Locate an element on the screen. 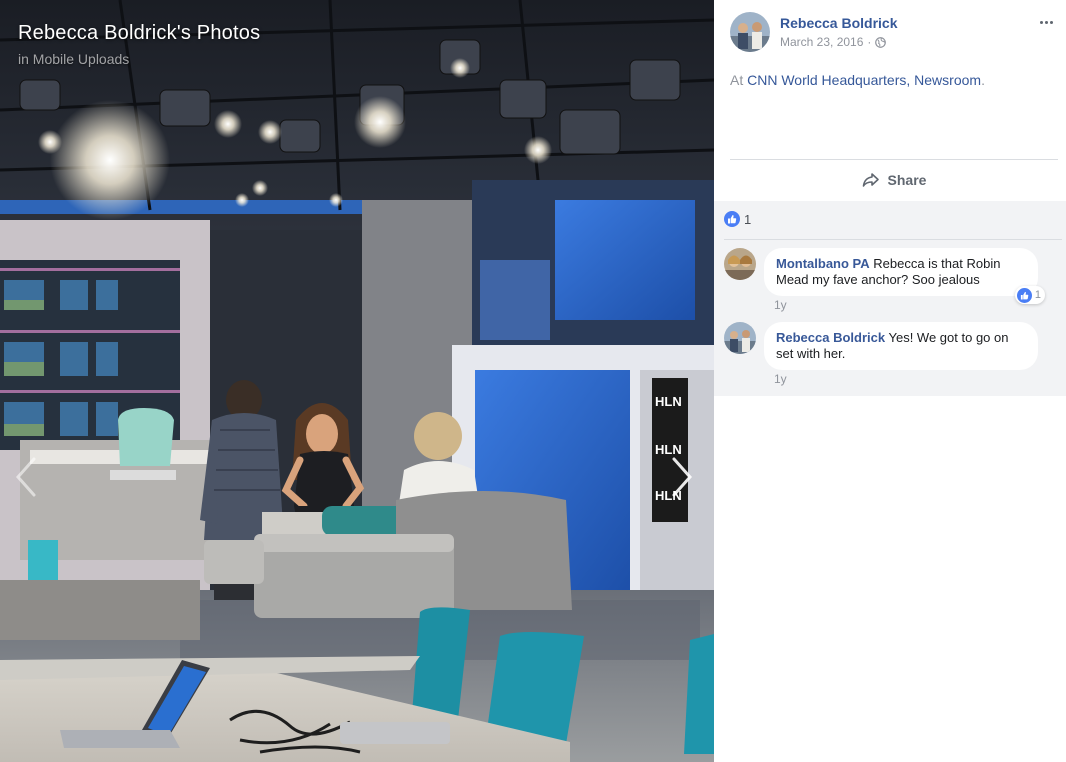 This screenshot has height=762, width=1066. reaction-count: 1 is located at coordinates (748, 219).